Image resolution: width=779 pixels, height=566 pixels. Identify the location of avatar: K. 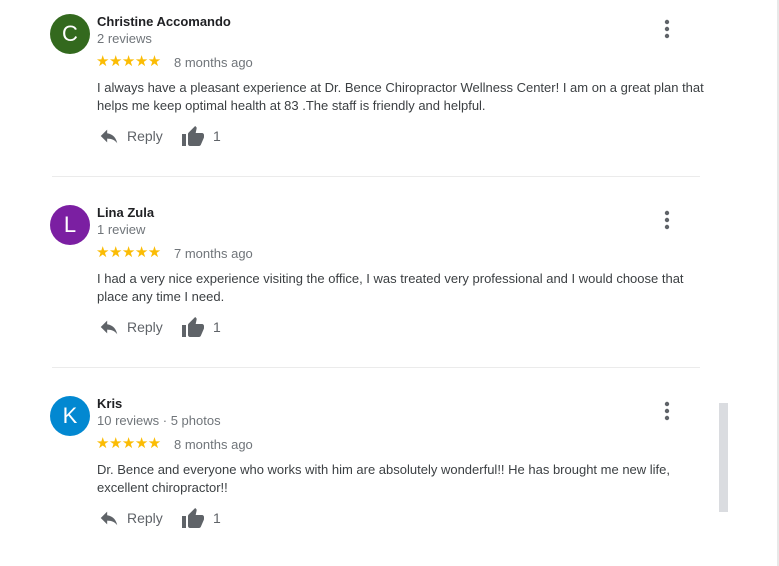
(70, 416).